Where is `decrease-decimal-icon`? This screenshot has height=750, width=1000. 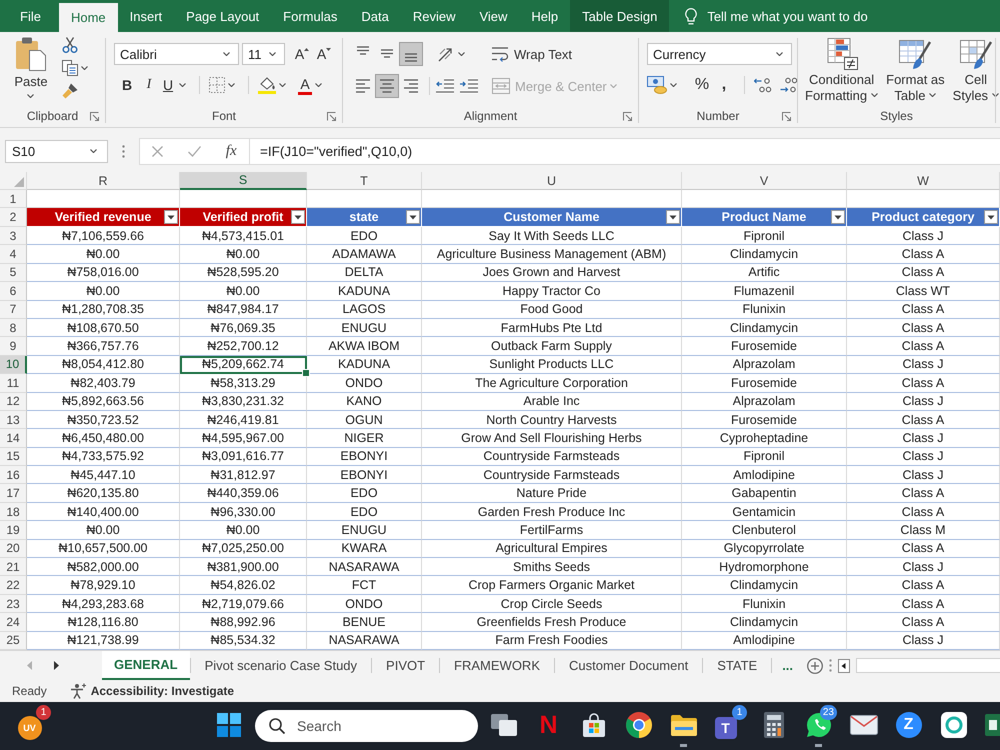 decrease-decimal-icon is located at coordinates (789, 85).